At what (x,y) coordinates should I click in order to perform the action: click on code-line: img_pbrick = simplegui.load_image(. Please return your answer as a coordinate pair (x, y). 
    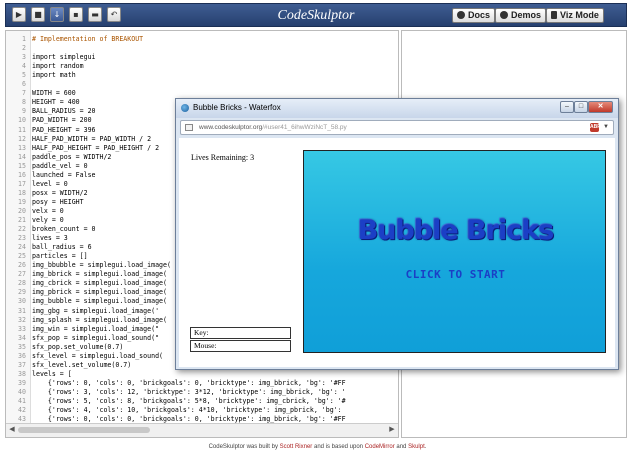
    Looking at the image, I should click on (99, 292).